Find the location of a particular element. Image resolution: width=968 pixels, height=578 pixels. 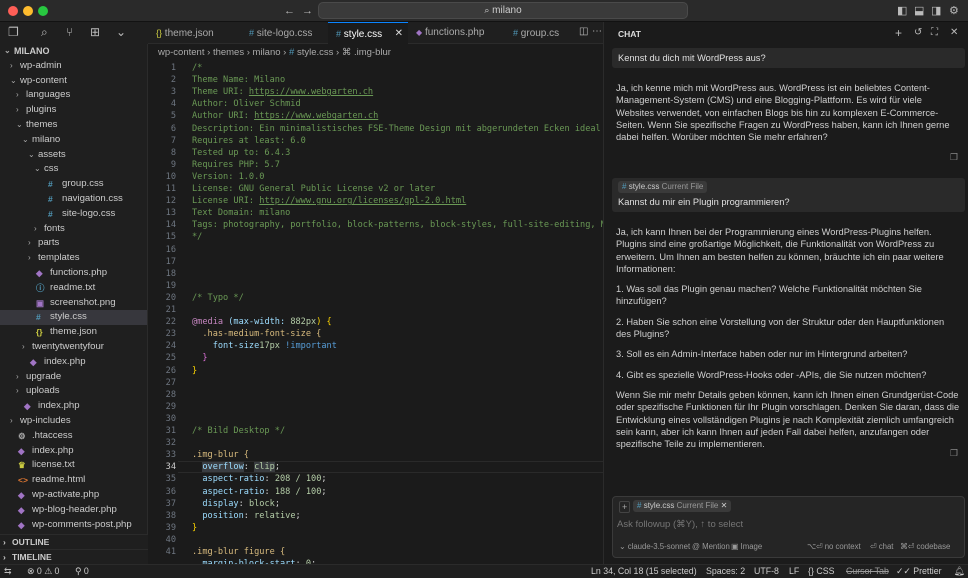

ports-indicator: ⚲ 0 is located at coordinates (82, 571).